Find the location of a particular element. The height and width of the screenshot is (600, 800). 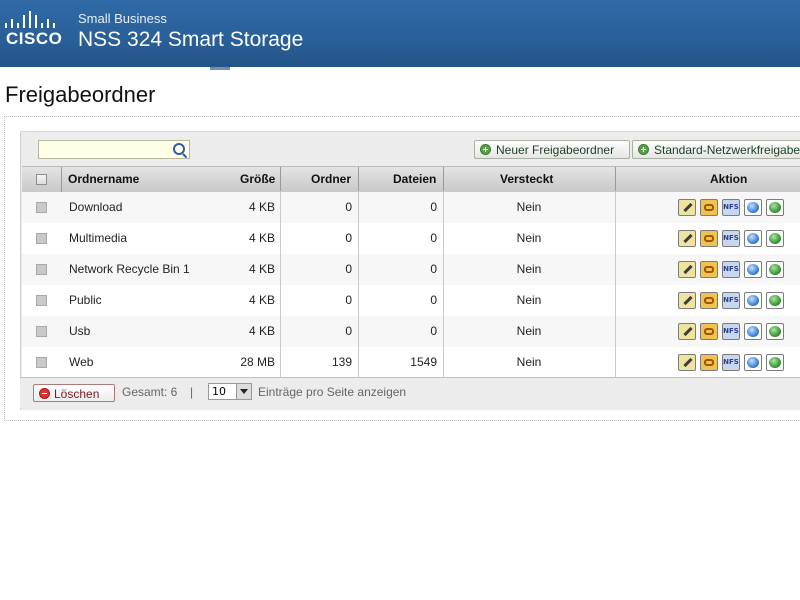

table-row: Download 4 KB 0 0 Nein NFS is located at coordinates (411, 207).